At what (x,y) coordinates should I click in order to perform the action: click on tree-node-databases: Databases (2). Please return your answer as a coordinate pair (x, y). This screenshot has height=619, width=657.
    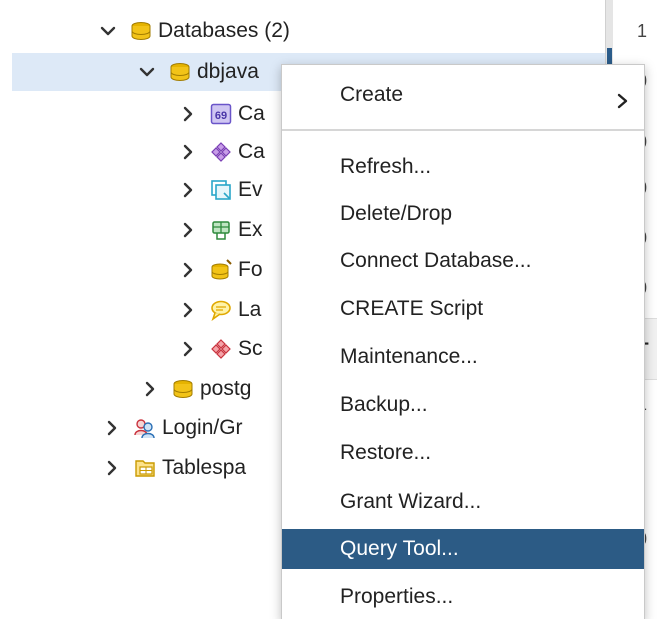
    Looking at the image, I should click on (195, 31).